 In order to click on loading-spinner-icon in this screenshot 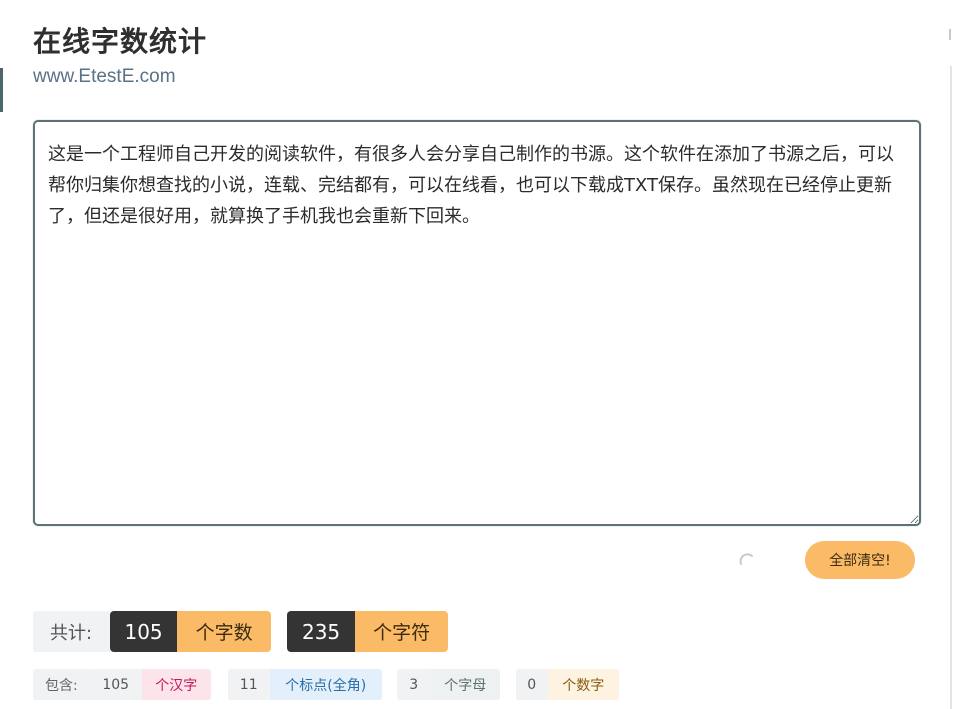, I will do `click(746, 559)`.